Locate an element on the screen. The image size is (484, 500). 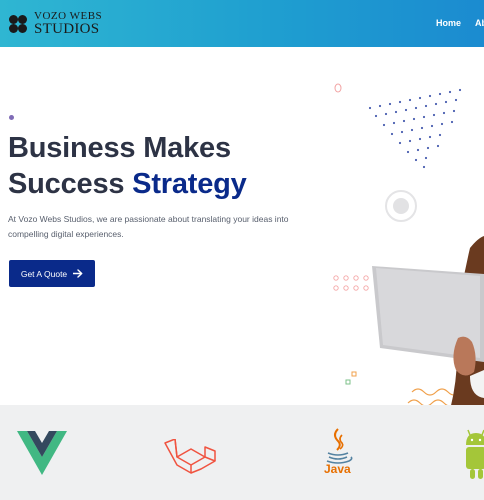
laravel-logo-icon is located at coordinates (190, 456).